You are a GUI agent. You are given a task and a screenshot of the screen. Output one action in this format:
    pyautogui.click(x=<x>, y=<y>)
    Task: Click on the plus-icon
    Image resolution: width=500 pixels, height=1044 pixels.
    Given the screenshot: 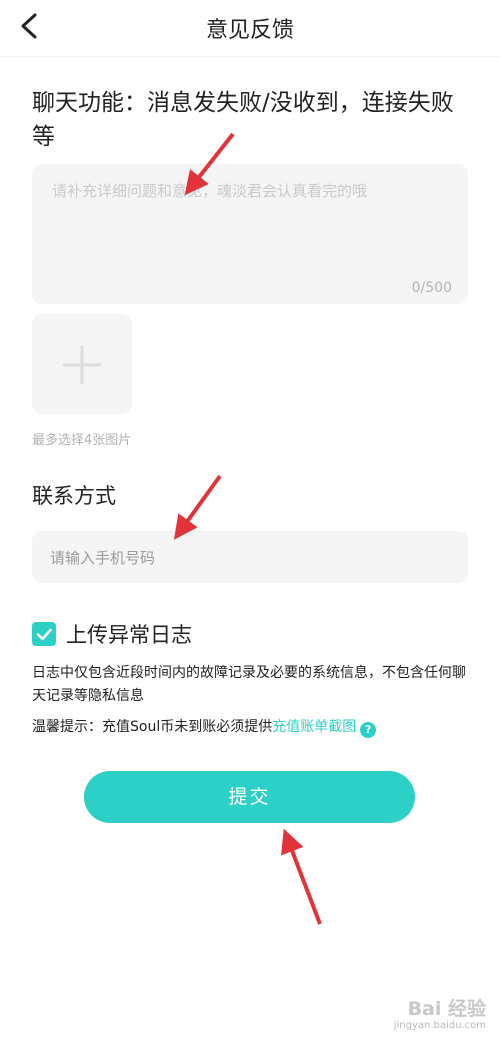 What is the action you would take?
    pyautogui.click(x=82, y=365)
    